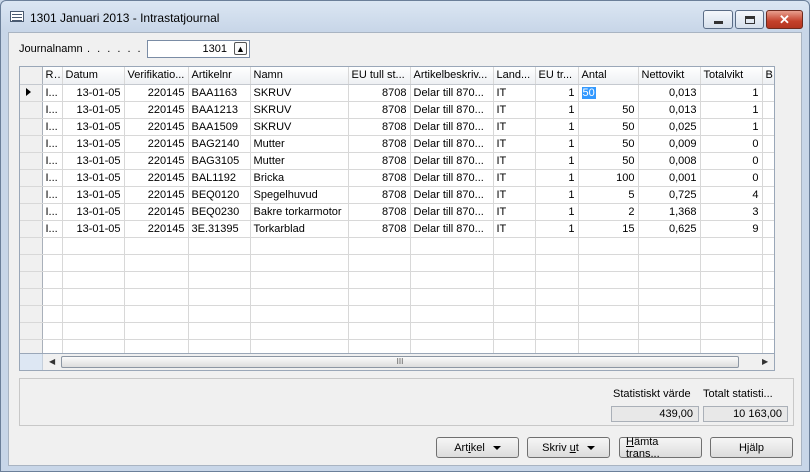  What do you see at coordinates (400, 362) in the screenshot?
I see `scrollbar-thumb: III` at bounding box center [400, 362].